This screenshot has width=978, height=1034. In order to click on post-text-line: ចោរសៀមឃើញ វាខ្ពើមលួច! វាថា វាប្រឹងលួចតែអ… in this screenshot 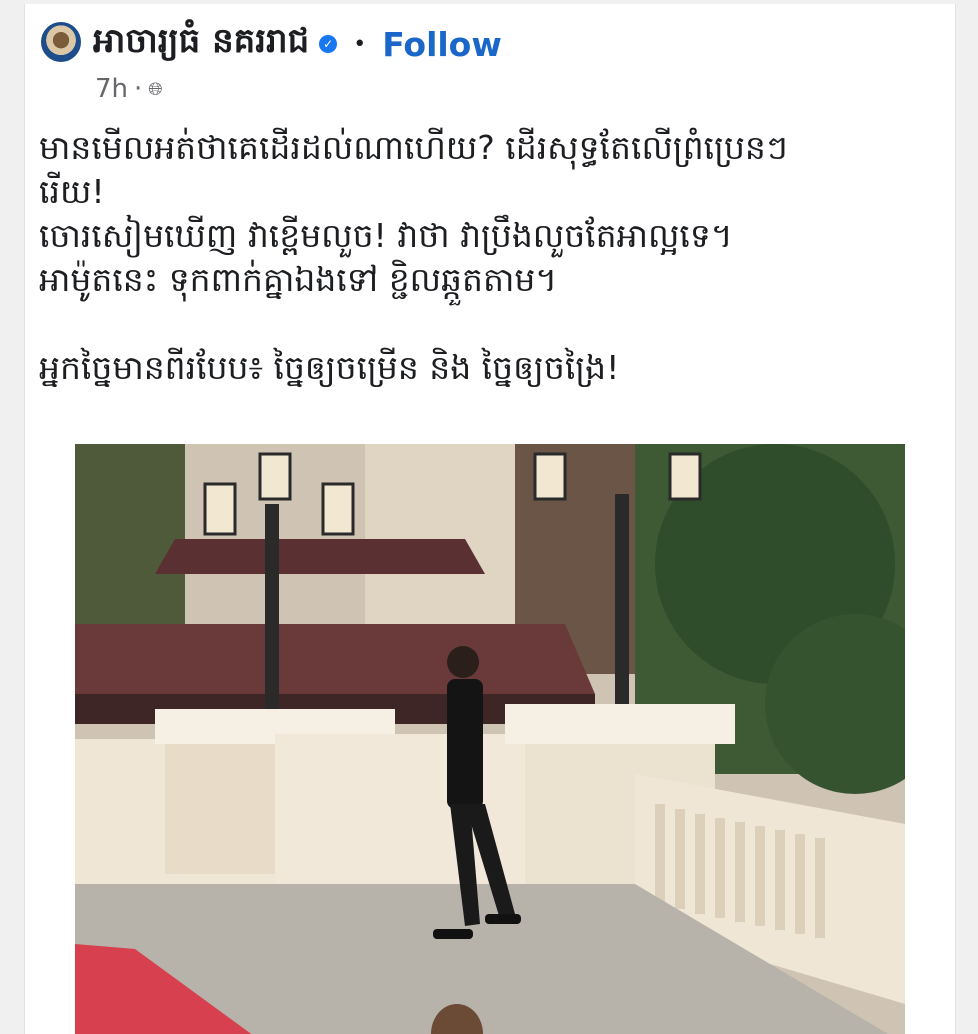, I will do `click(386, 235)`.